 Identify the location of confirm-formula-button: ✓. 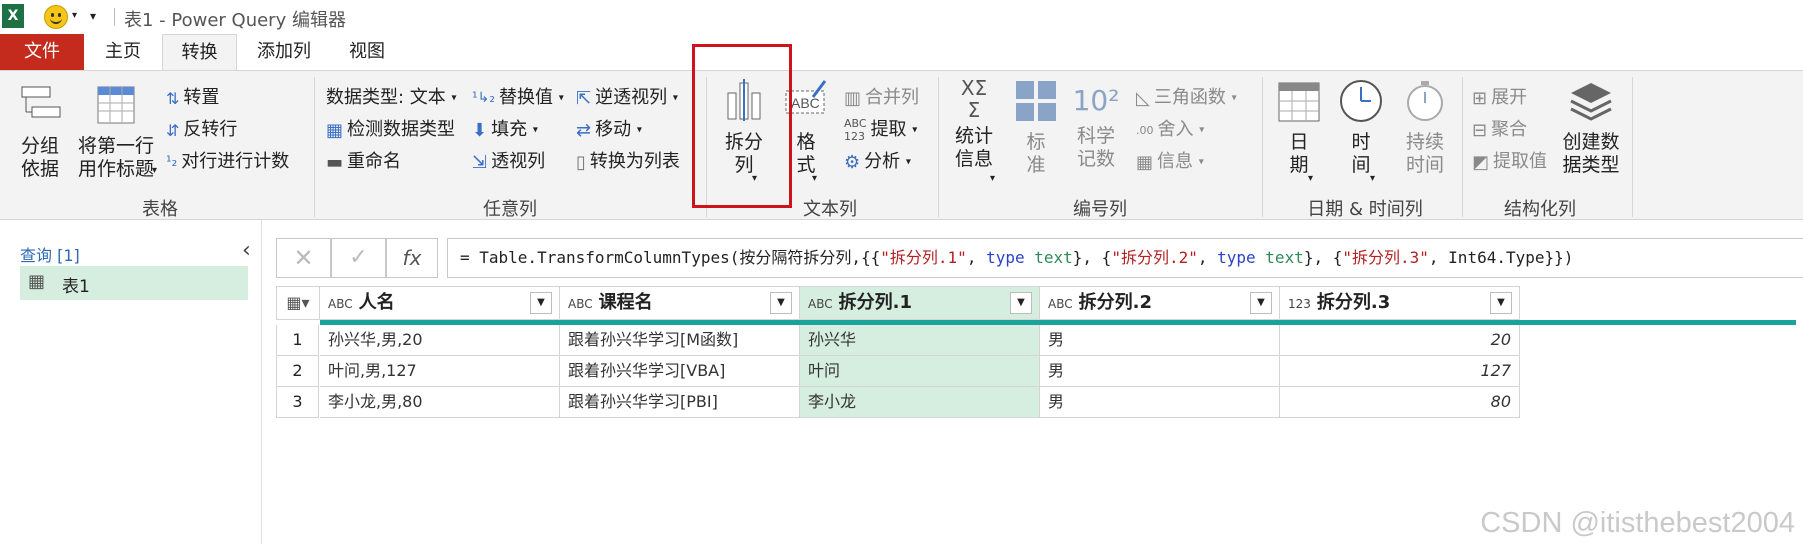
(358, 258).